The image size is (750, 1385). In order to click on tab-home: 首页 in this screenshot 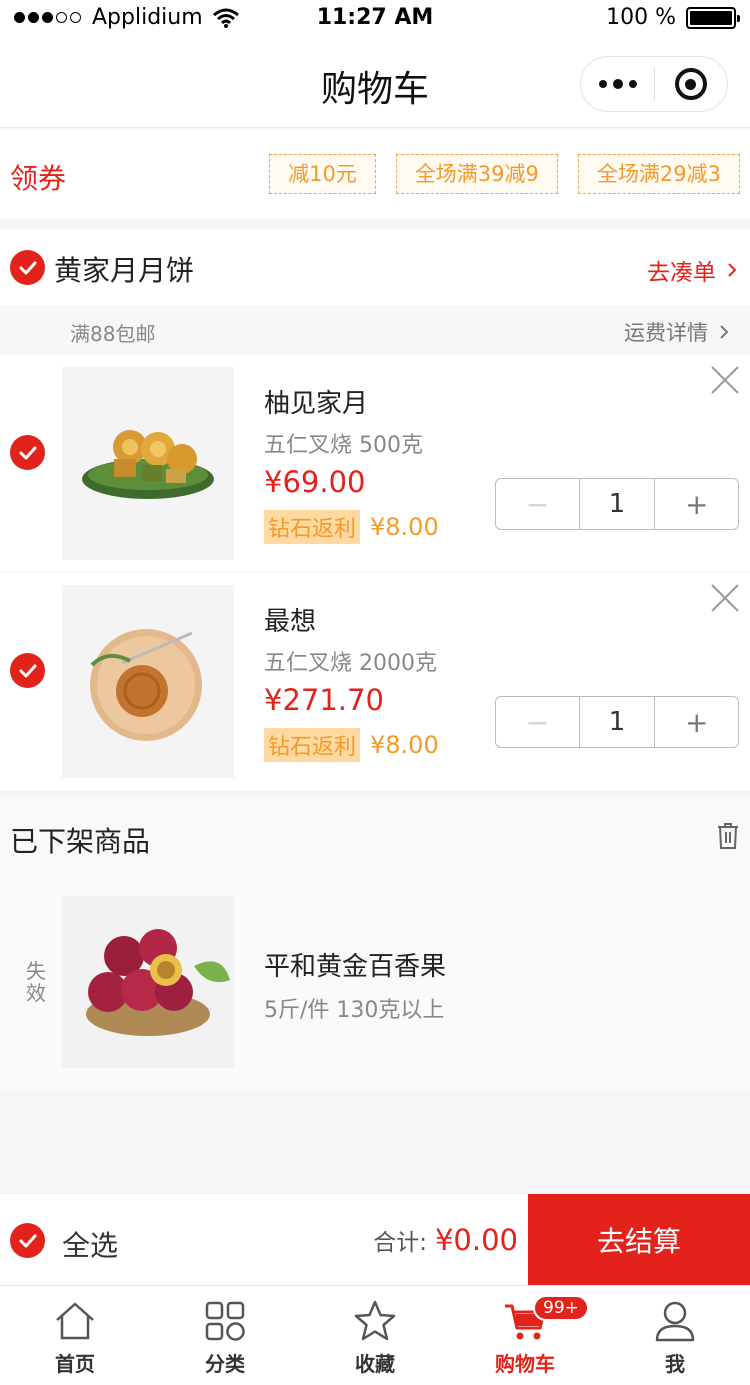, I will do `click(75, 1335)`.